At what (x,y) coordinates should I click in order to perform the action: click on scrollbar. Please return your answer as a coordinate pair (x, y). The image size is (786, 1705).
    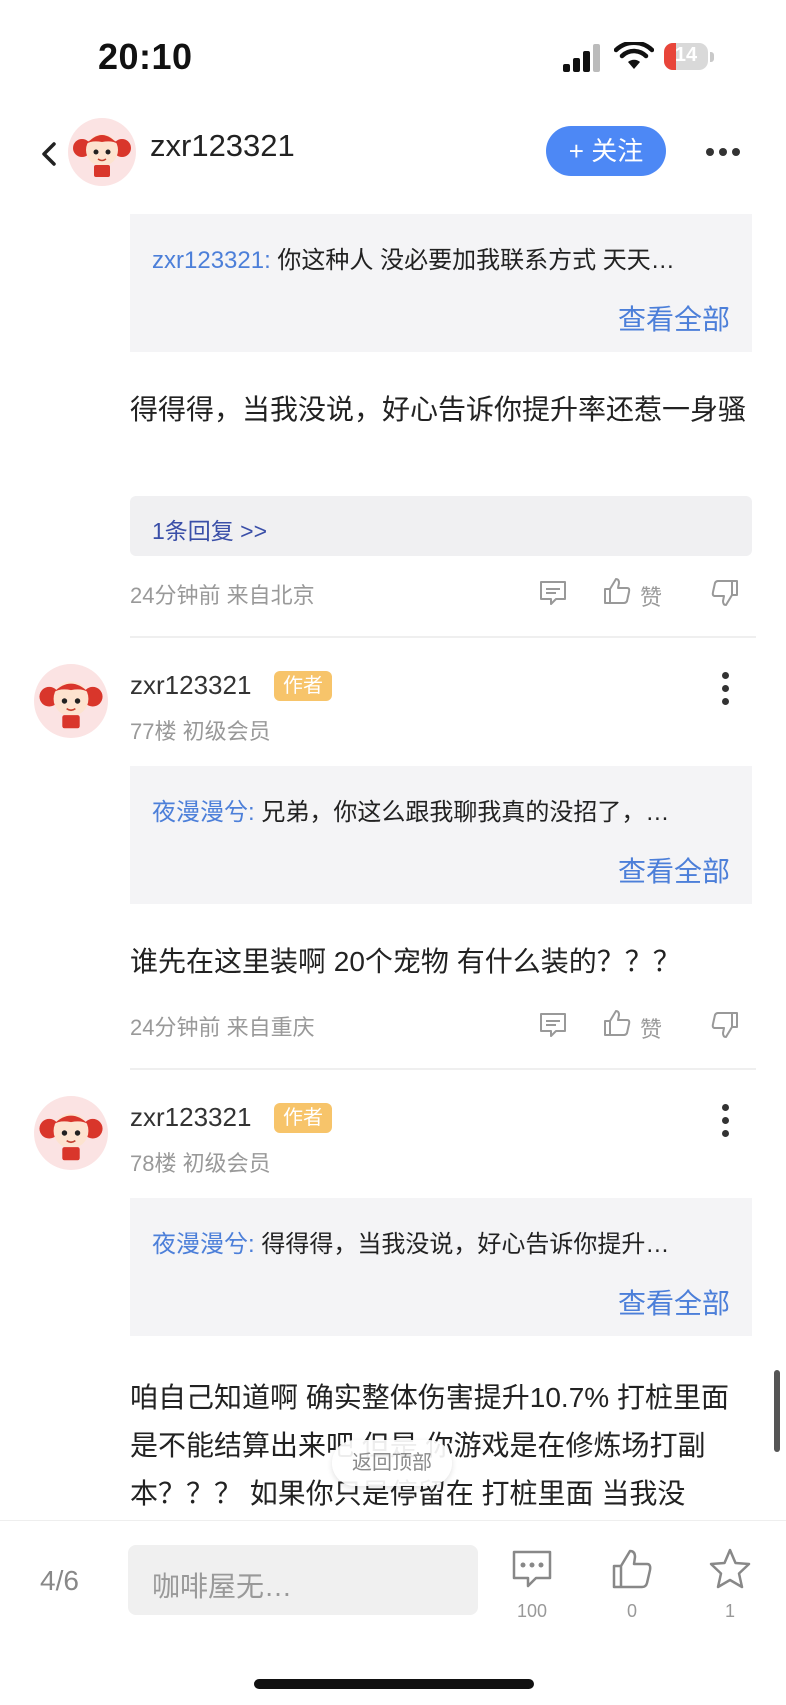
    Looking at the image, I should click on (777, 1411).